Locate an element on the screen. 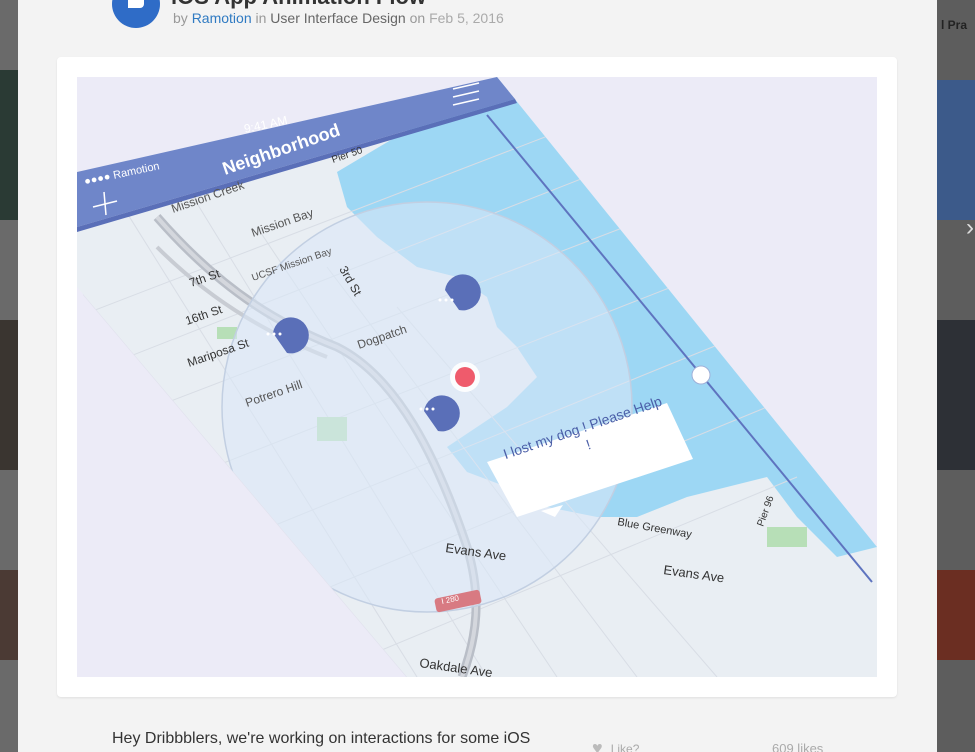 The width and height of the screenshot is (975, 752). like-button: ♥ Like? is located at coordinates (615, 745).